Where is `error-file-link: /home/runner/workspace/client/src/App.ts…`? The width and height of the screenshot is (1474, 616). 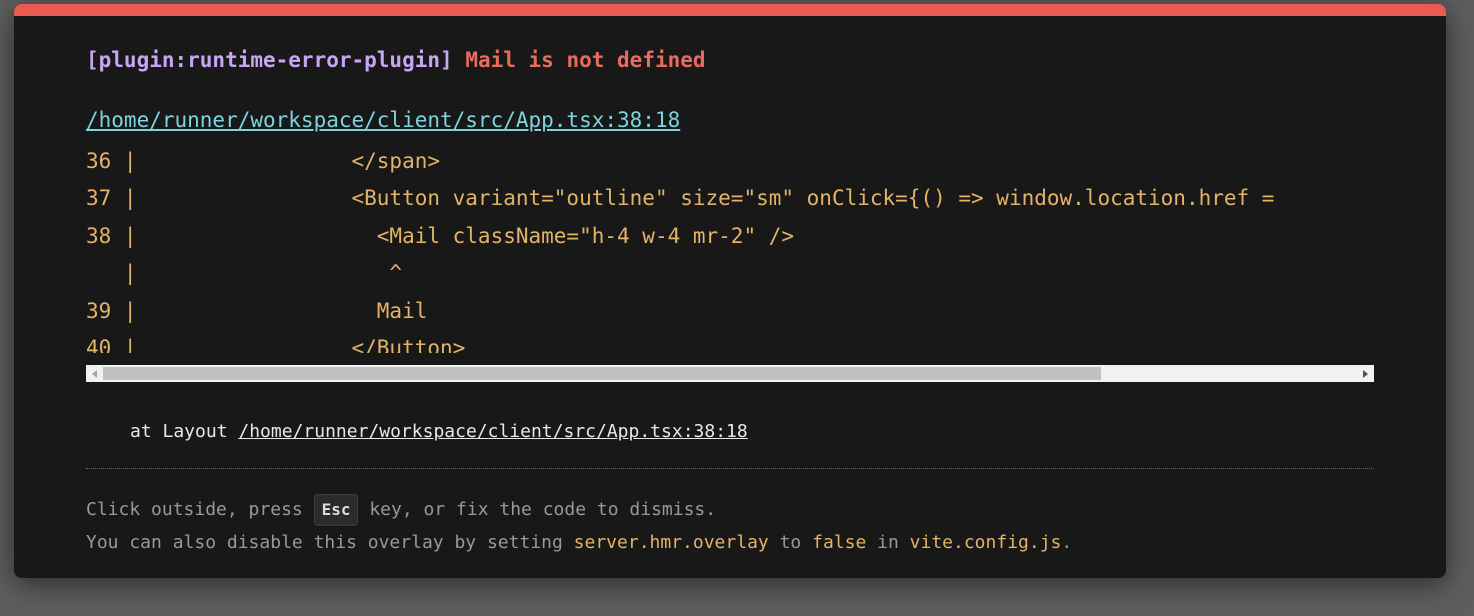
error-file-link: /home/runner/workspace/client/src/App.ts… is located at coordinates (383, 120).